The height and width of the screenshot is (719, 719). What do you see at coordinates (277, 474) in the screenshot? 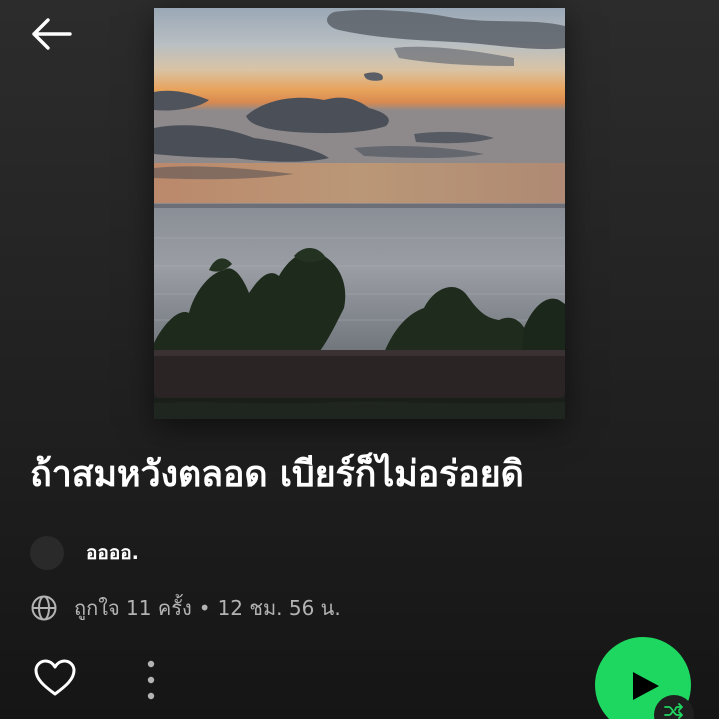
I see `playlist-title: ถ้าสมหวังตลอด เบียร์ก็ไม่อร่อยดิ` at bounding box center [277, 474].